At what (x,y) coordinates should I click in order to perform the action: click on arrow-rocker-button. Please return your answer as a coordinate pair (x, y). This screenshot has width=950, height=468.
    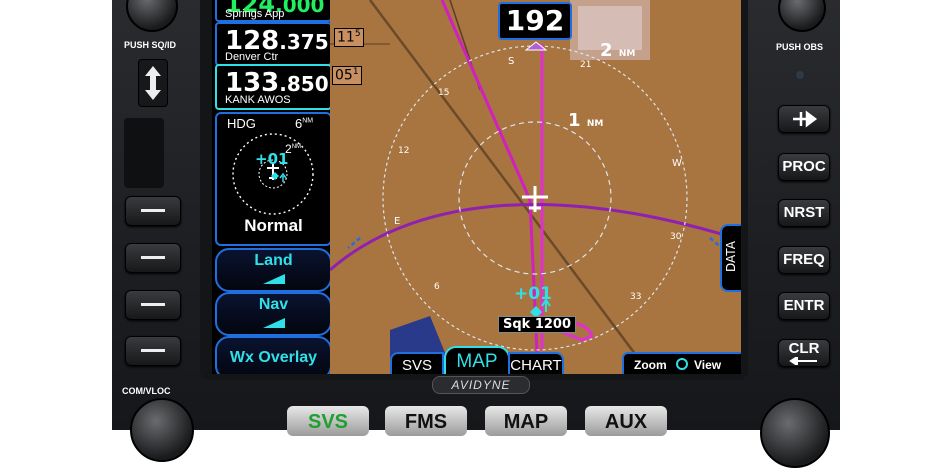
    Looking at the image, I should click on (153, 83).